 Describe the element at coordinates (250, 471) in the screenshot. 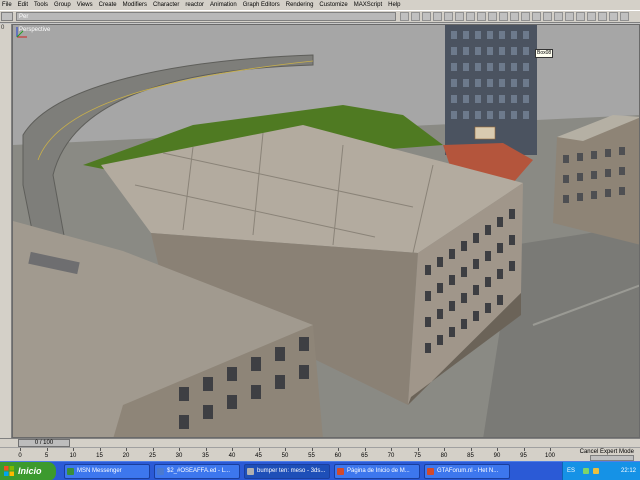

I see `3dsmax-icon` at that location.